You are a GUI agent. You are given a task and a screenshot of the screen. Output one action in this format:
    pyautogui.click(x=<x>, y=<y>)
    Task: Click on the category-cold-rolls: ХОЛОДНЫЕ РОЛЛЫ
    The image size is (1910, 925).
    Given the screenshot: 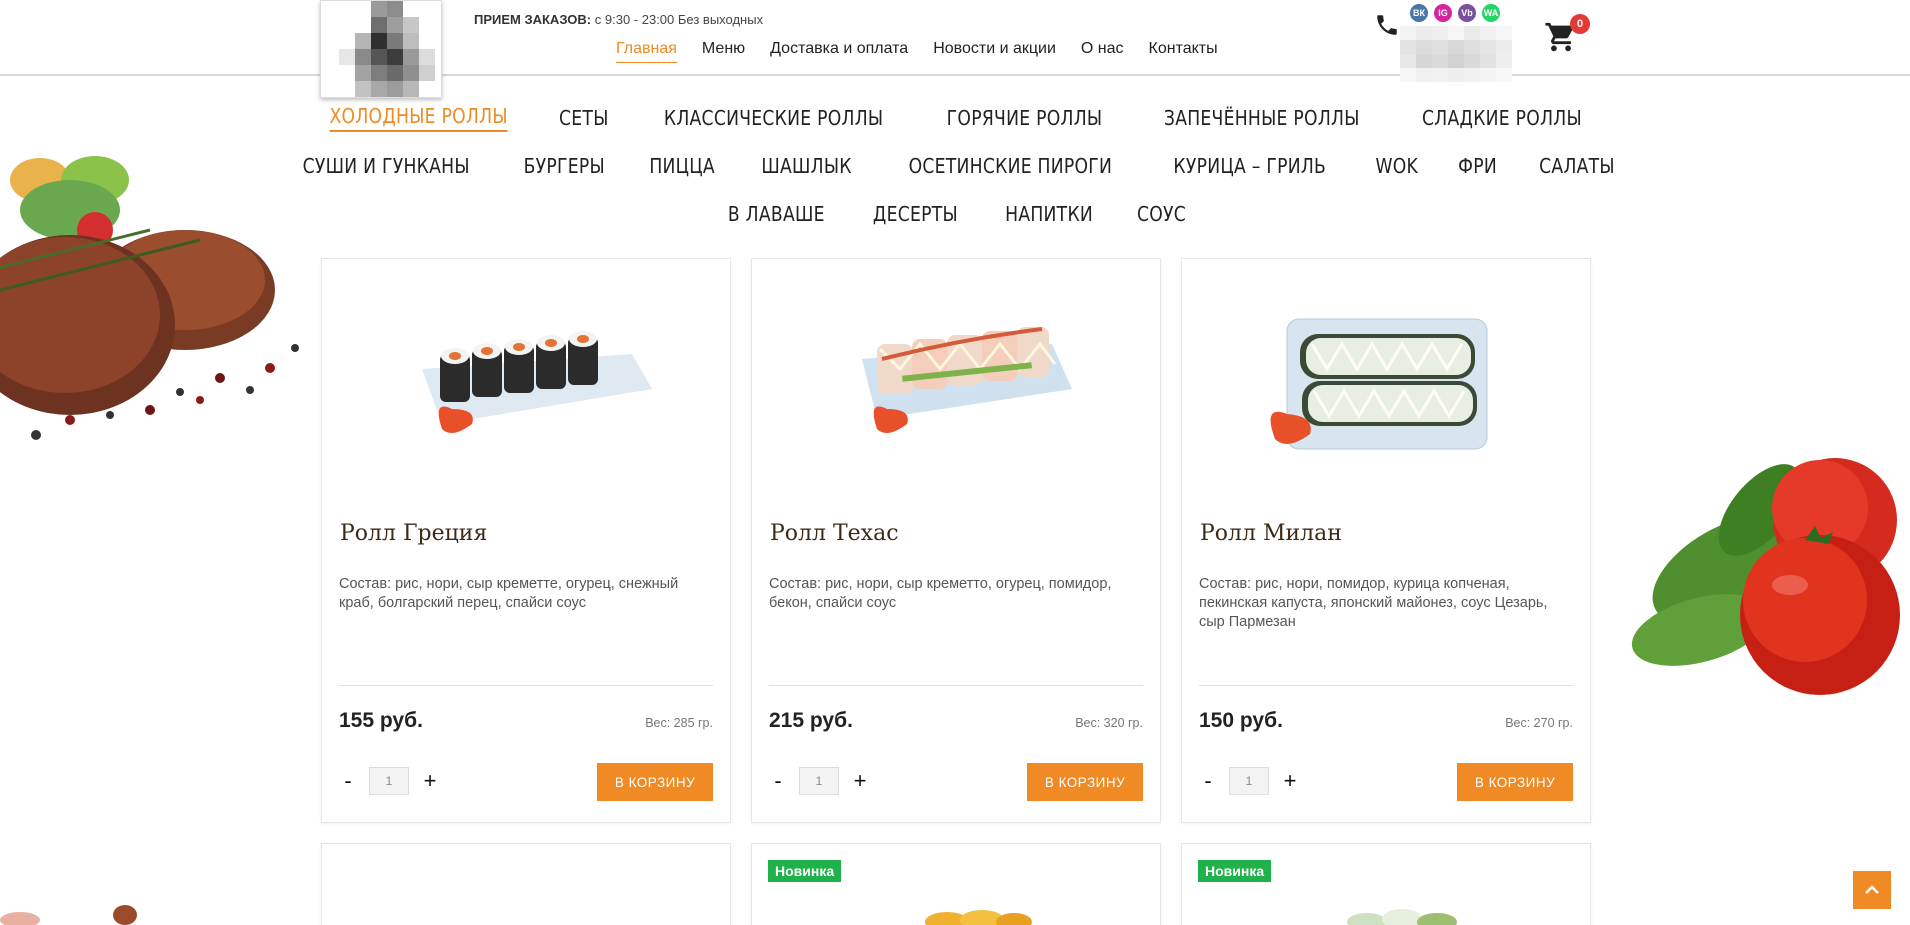 What is the action you would take?
    pyautogui.click(x=418, y=118)
    